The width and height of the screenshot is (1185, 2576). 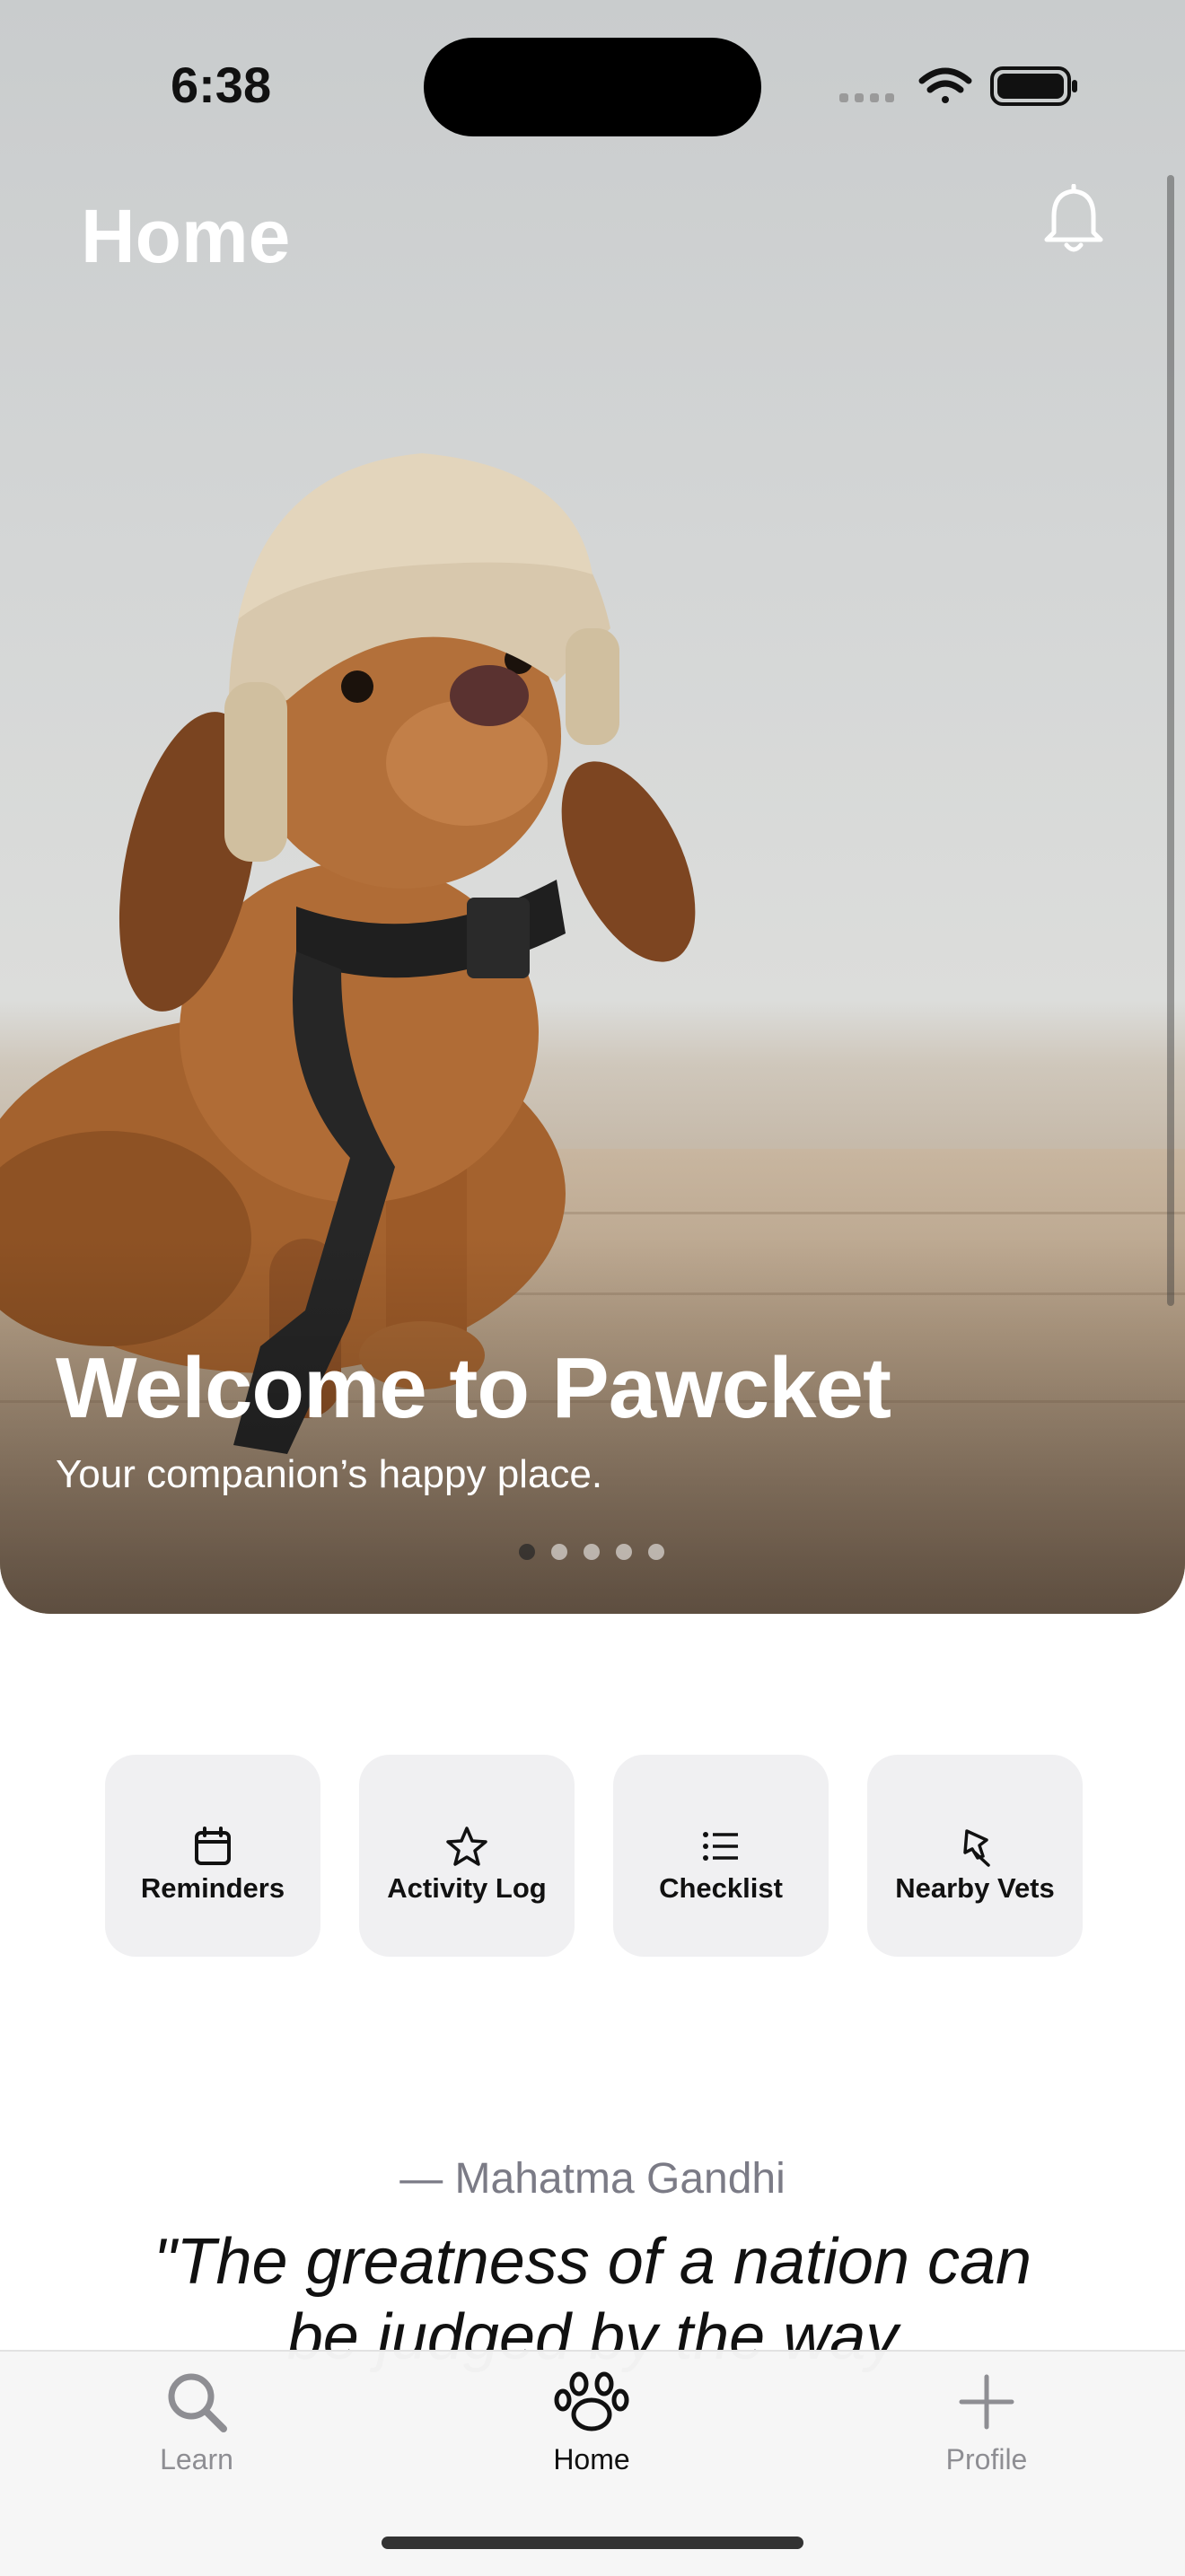 I want to click on star-icon, so click(x=466, y=1846).